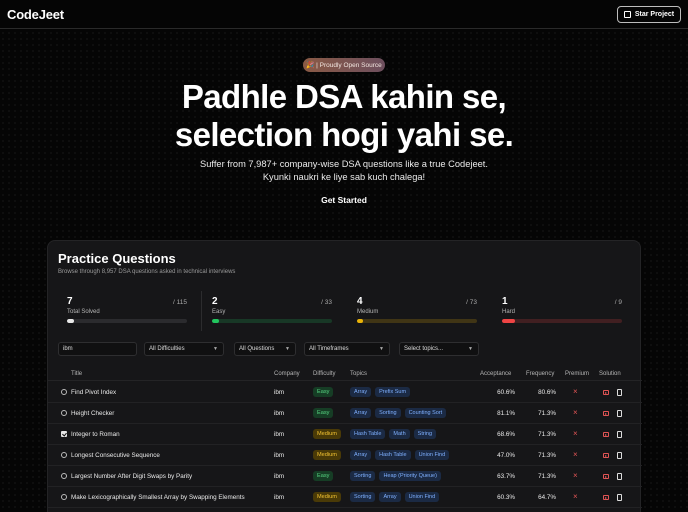 The image size is (688, 512). I want to click on stat-label: Hard, so click(509, 312).